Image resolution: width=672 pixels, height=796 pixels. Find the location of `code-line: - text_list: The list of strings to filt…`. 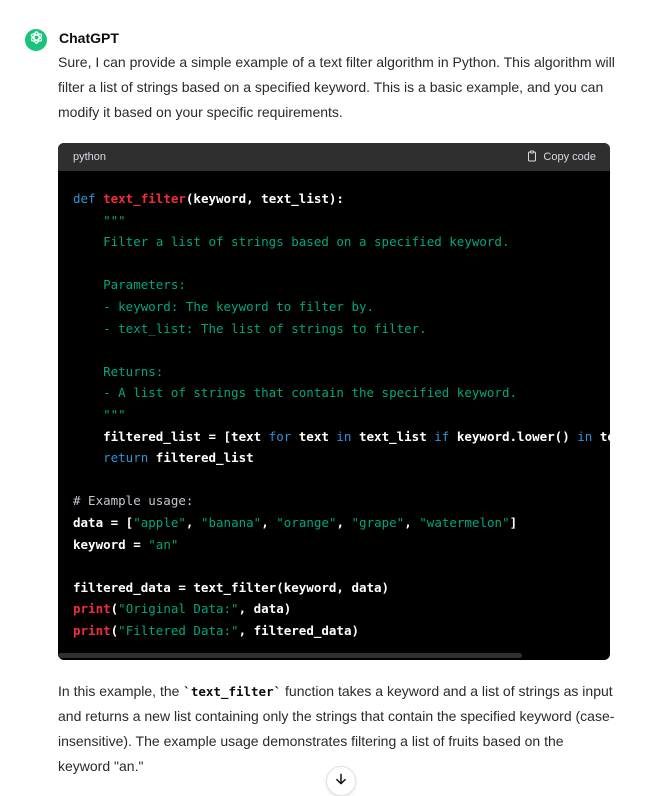

code-line: - text_list: The list of strings to filt… is located at coordinates (341, 329).